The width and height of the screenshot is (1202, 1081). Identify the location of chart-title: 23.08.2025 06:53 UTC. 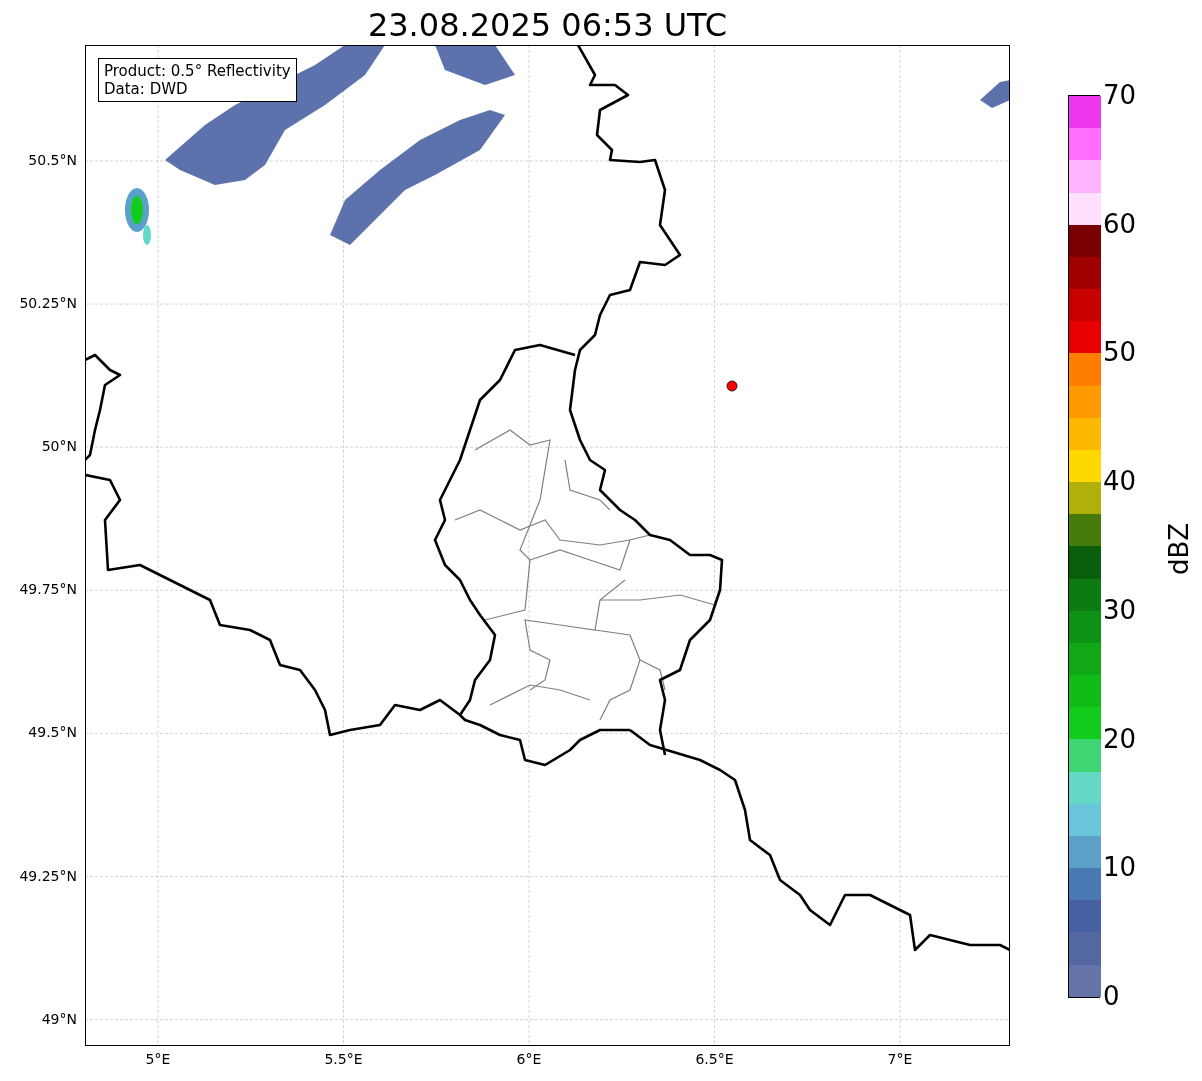
(547, 25).